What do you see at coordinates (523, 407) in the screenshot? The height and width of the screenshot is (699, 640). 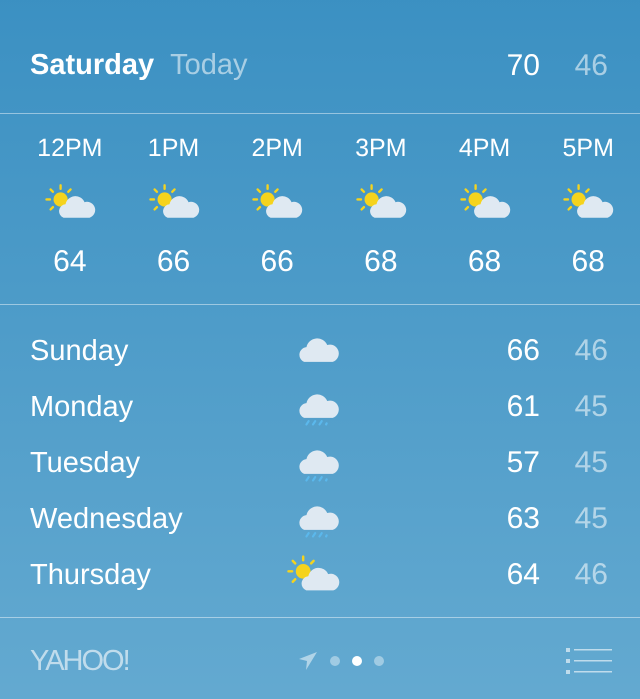 I see `high-temperature: 61` at bounding box center [523, 407].